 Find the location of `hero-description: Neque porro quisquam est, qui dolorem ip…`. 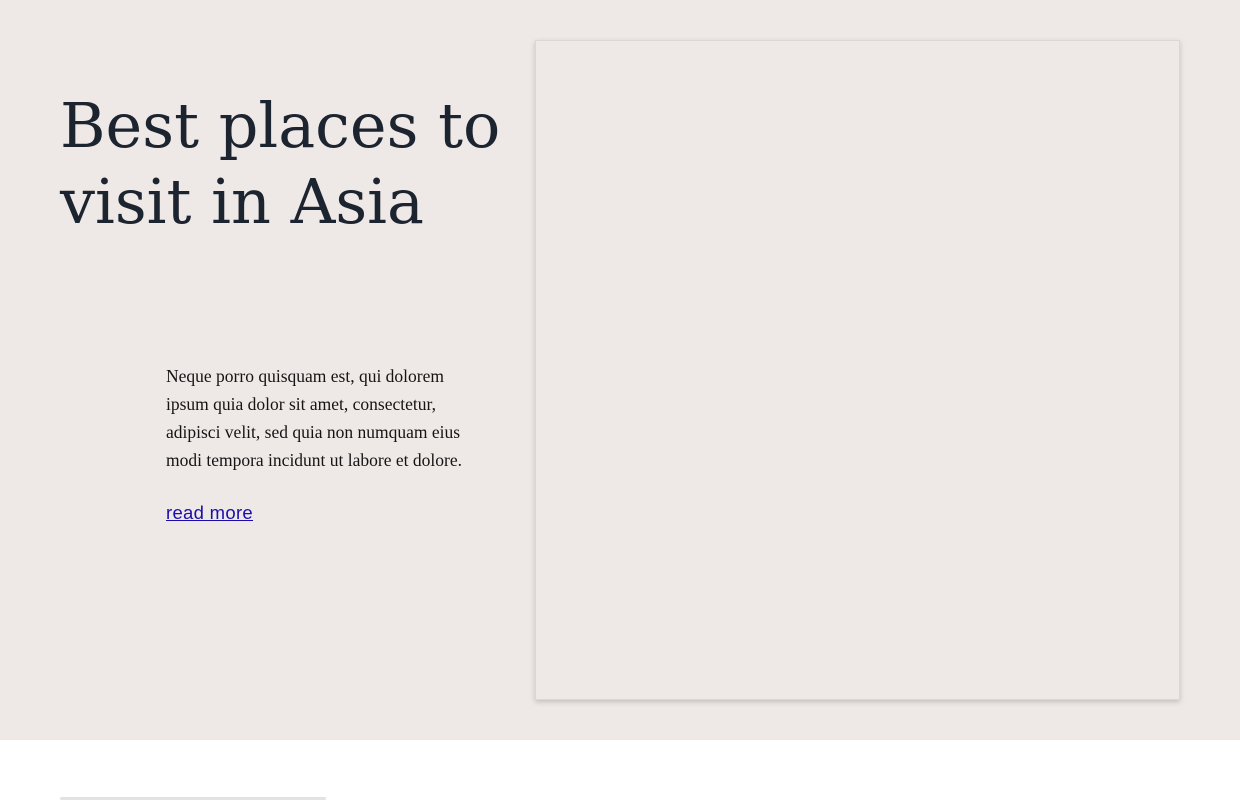

hero-description: Neque porro quisquam est, qui dolorem ip… is located at coordinates (314, 418).